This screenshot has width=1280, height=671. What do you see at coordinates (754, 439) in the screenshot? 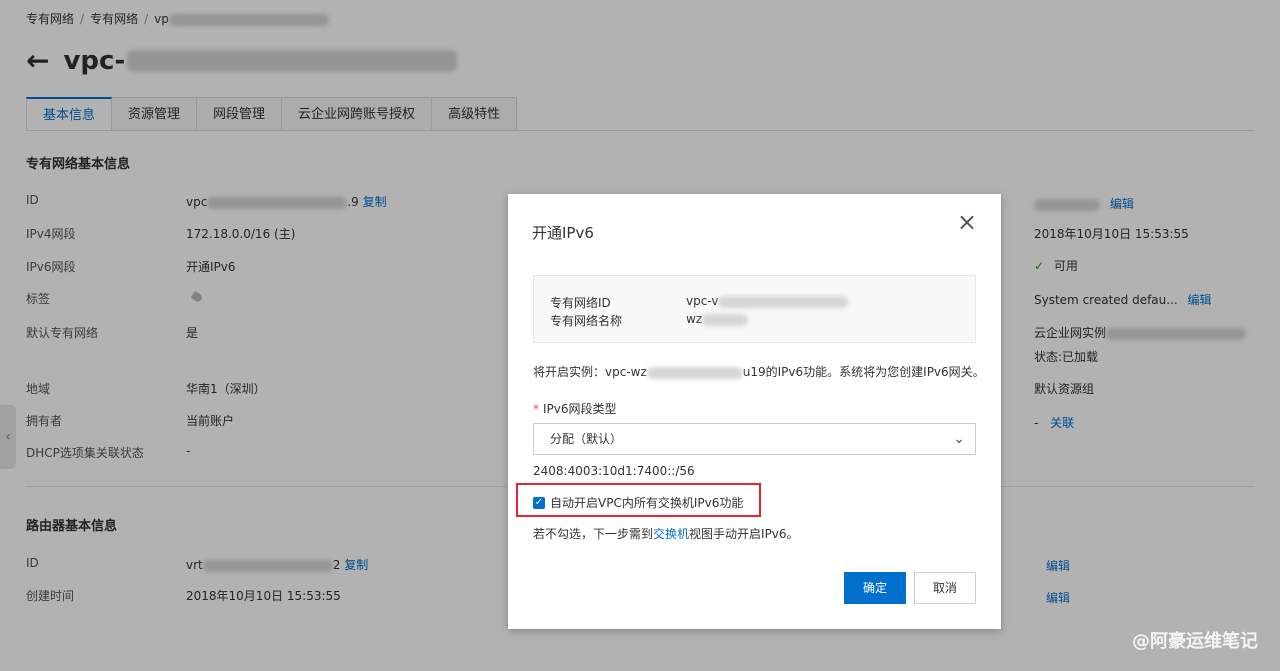
I see `ipv6-type-select: 分配（默认） ⌄` at bounding box center [754, 439].